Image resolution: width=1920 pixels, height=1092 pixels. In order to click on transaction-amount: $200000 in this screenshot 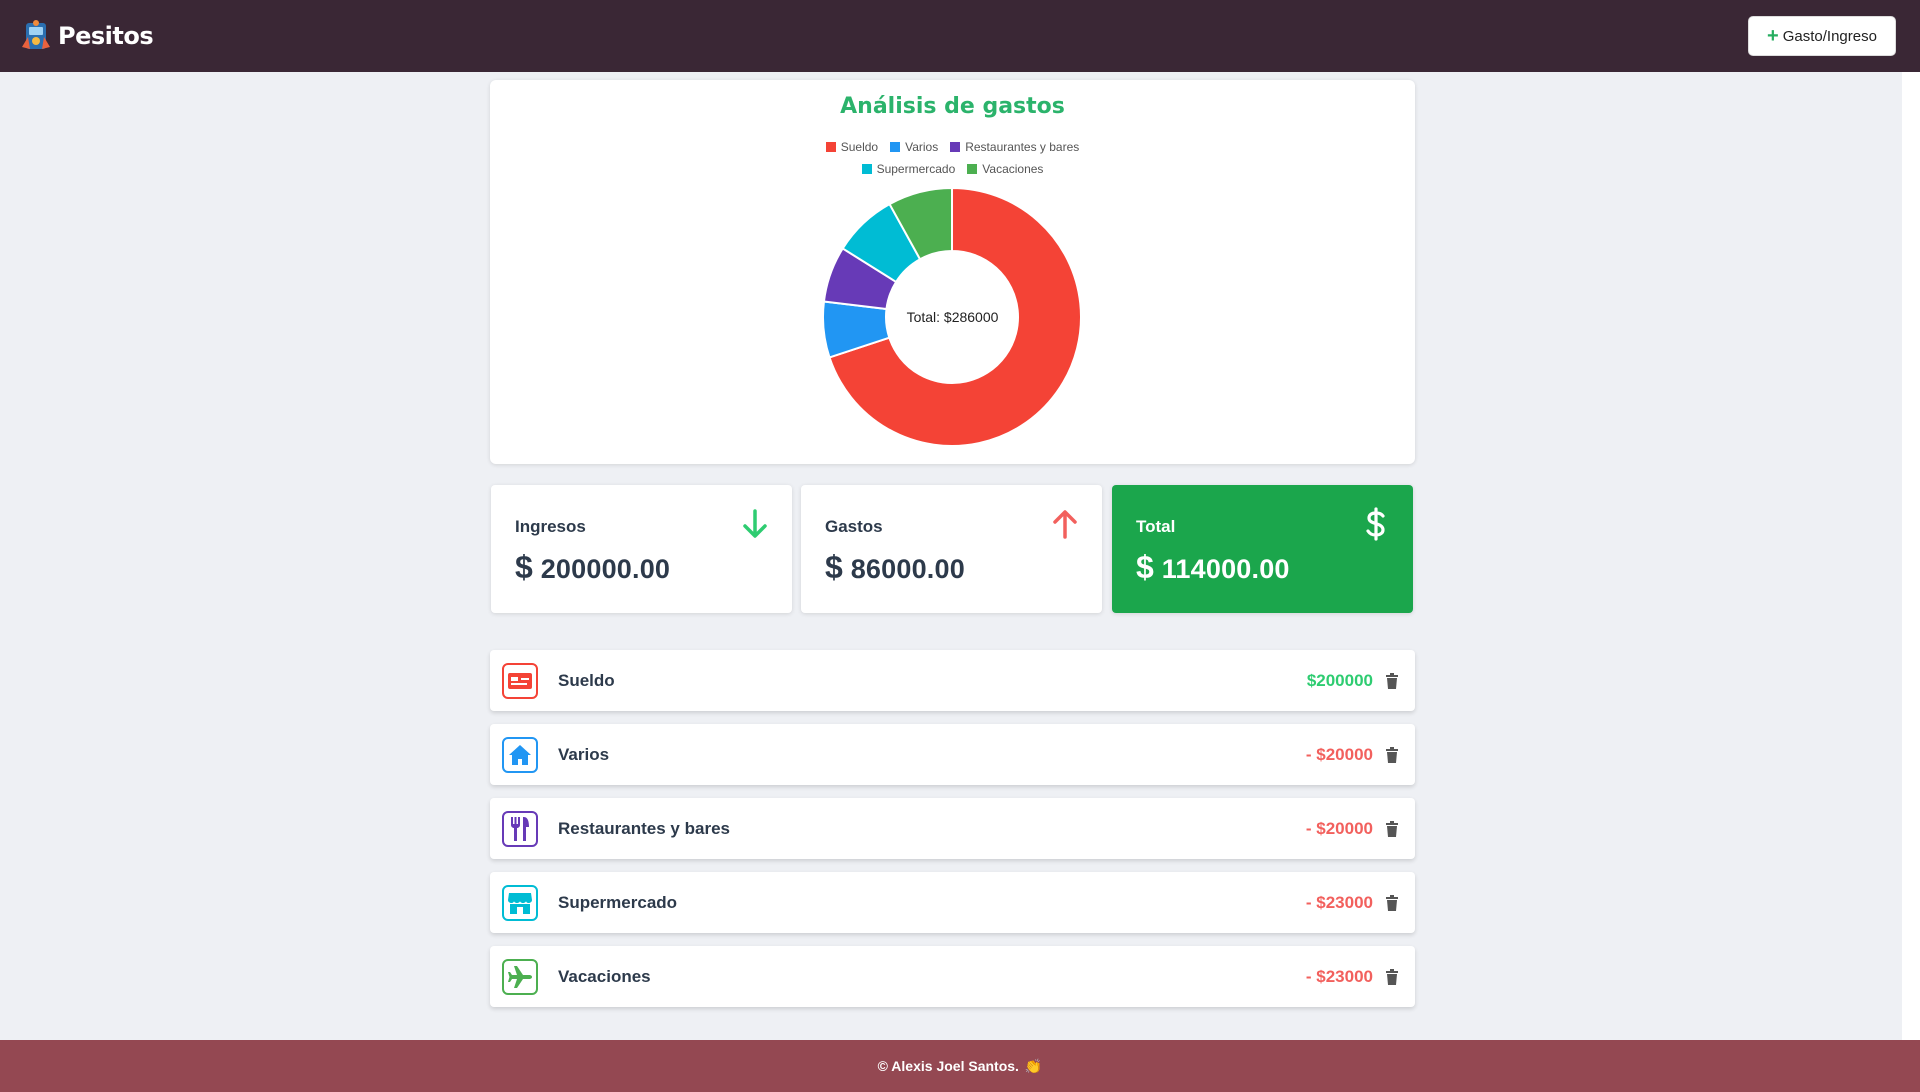, I will do `click(1339, 680)`.